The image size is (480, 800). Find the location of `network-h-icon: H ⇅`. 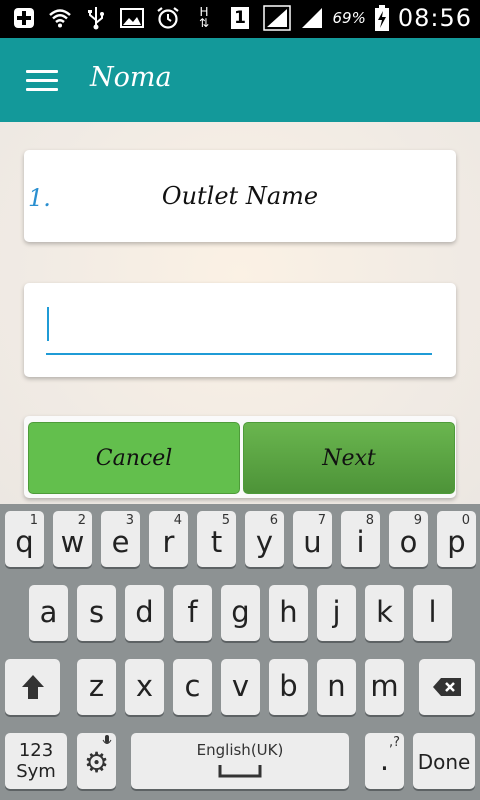

network-h-icon: H ⇅ is located at coordinates (204, 17).